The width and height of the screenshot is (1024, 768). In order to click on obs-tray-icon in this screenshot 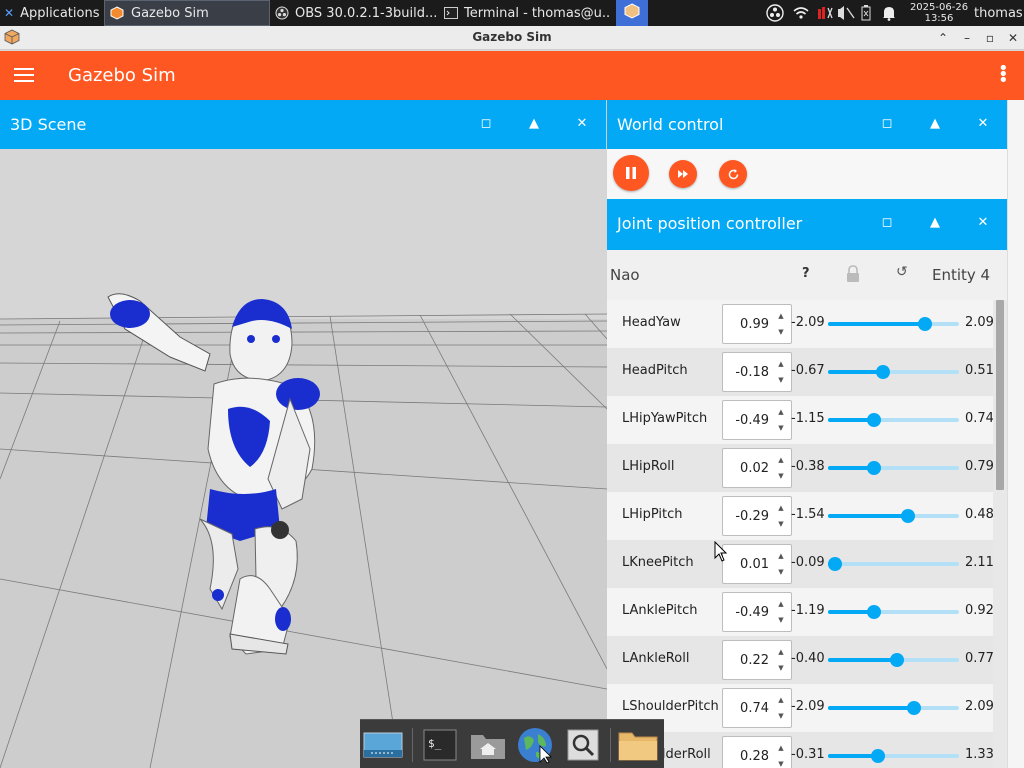, I will do `click(775, 13)`.